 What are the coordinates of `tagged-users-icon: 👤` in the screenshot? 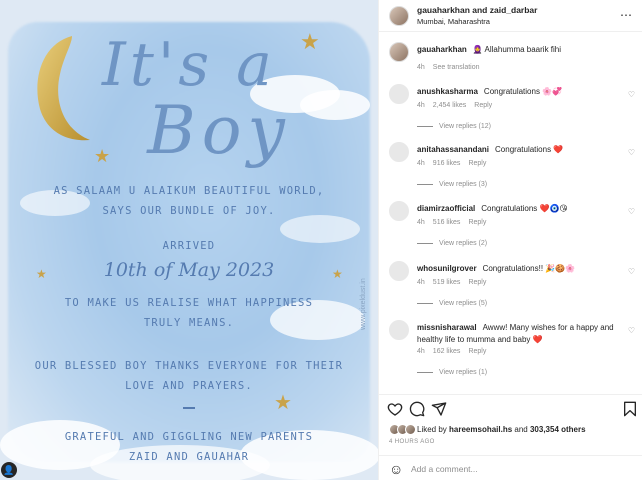 It's located at (9, 470).